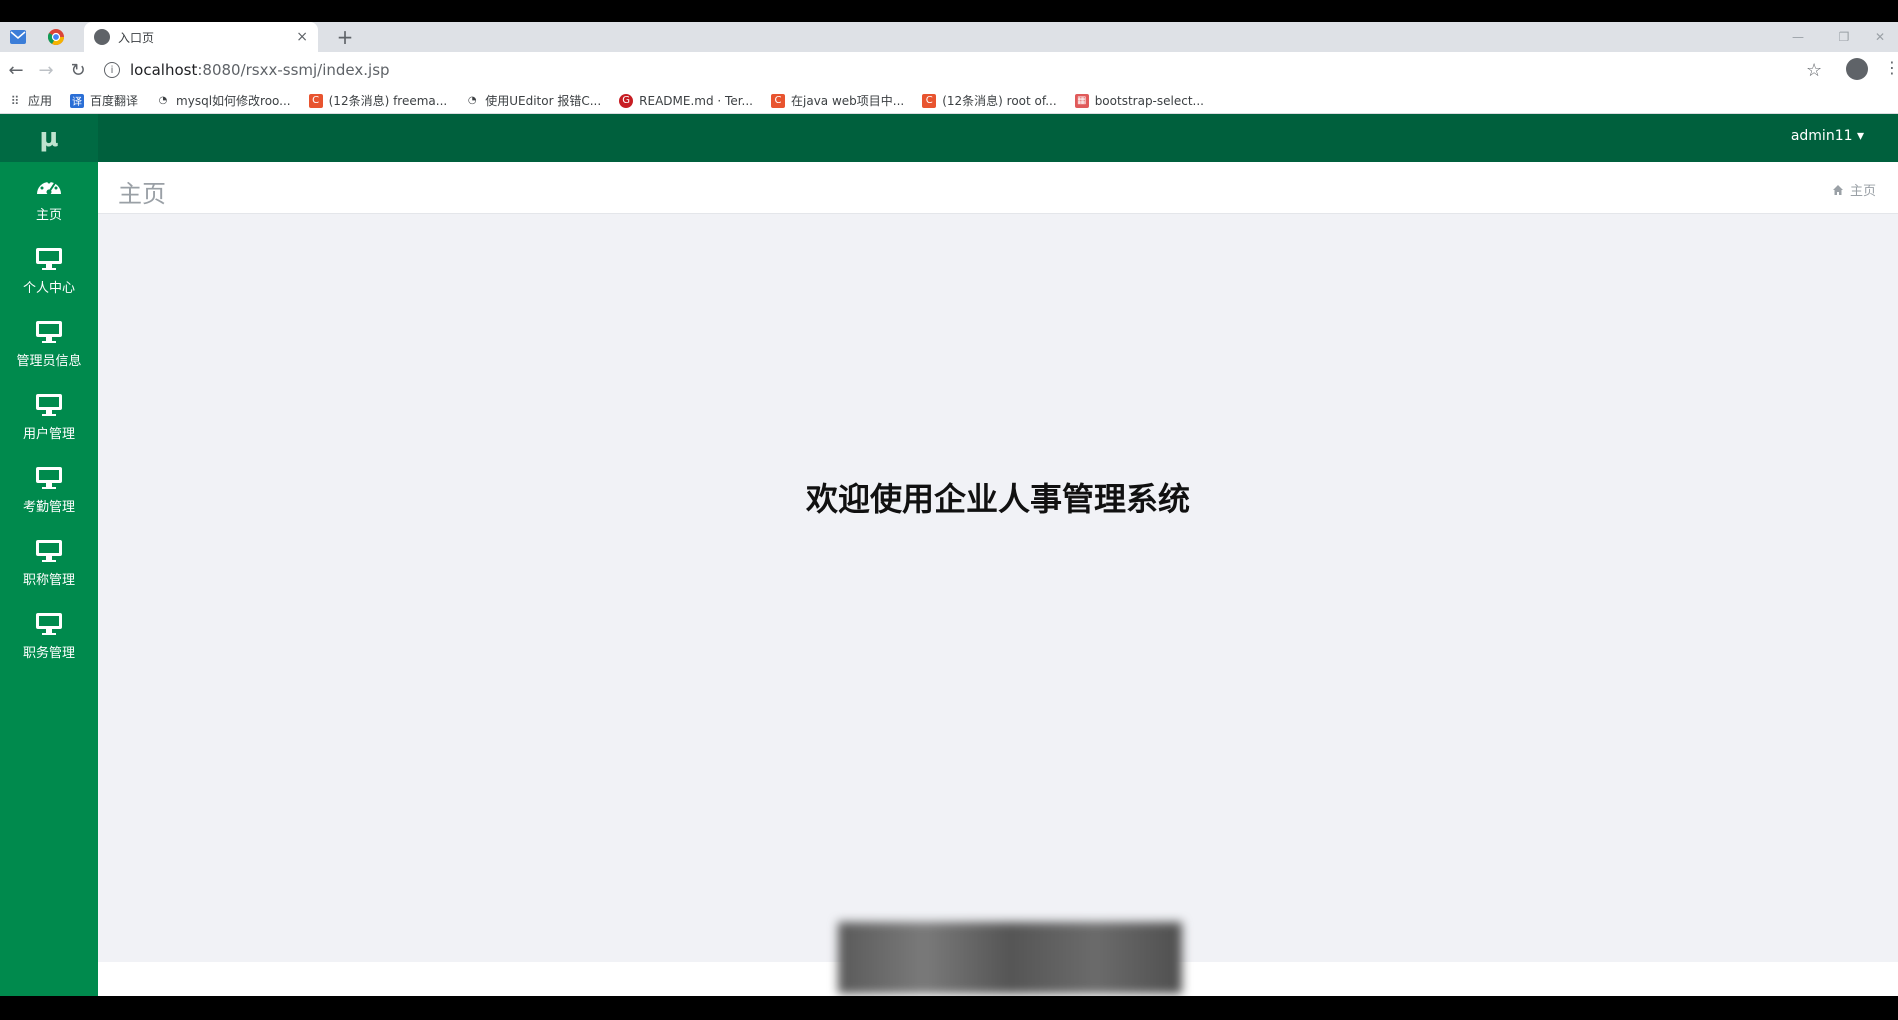 This screenshot has width=1898, height=1020. I want to click on bookmark-label: 百度翻译, so click(114, 101).